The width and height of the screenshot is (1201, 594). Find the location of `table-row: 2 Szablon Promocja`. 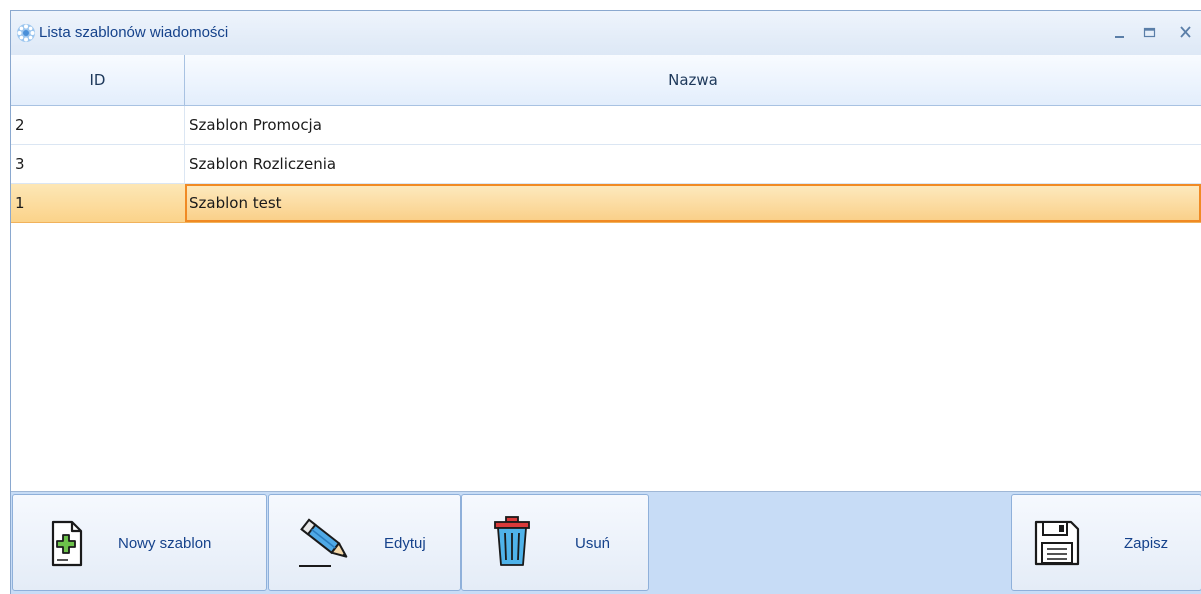

table-row: 2 Szablon Promocja is located at coordinates (606, 125).